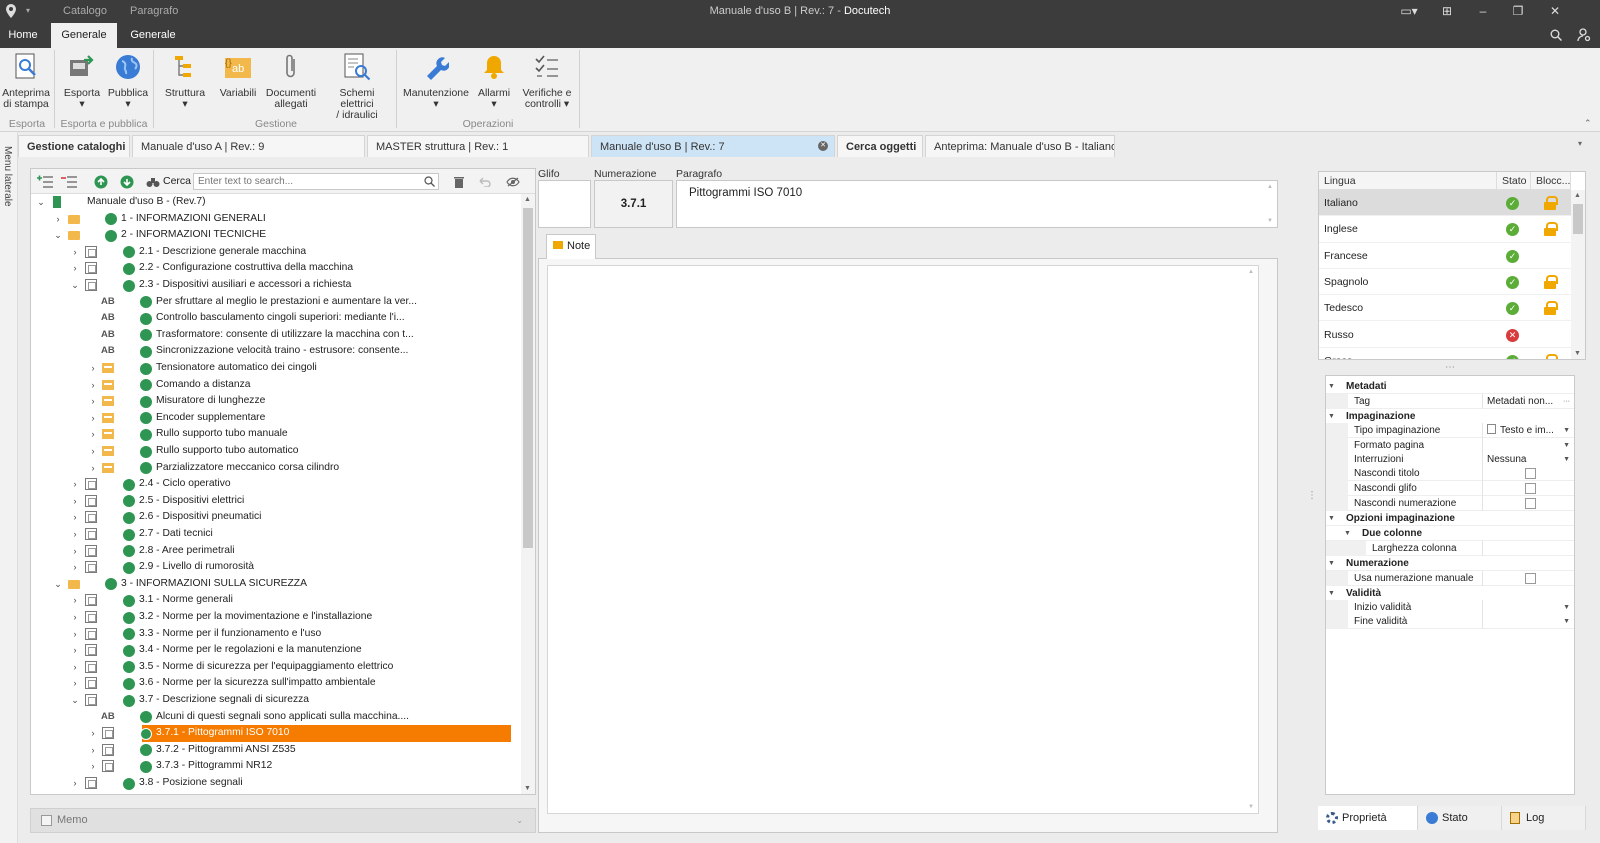 The height and width of the screenshot is (843, 1600). Describe the element at coordinates (276, 551) in the screenshot. I see `tree-row: › 2.8 - Aree perimetrali` at that location.